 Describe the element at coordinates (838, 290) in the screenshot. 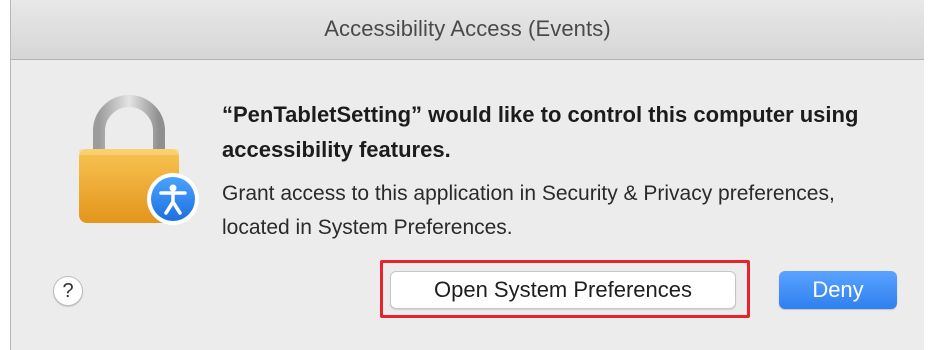

I see `deny-button: Deny` at that location.